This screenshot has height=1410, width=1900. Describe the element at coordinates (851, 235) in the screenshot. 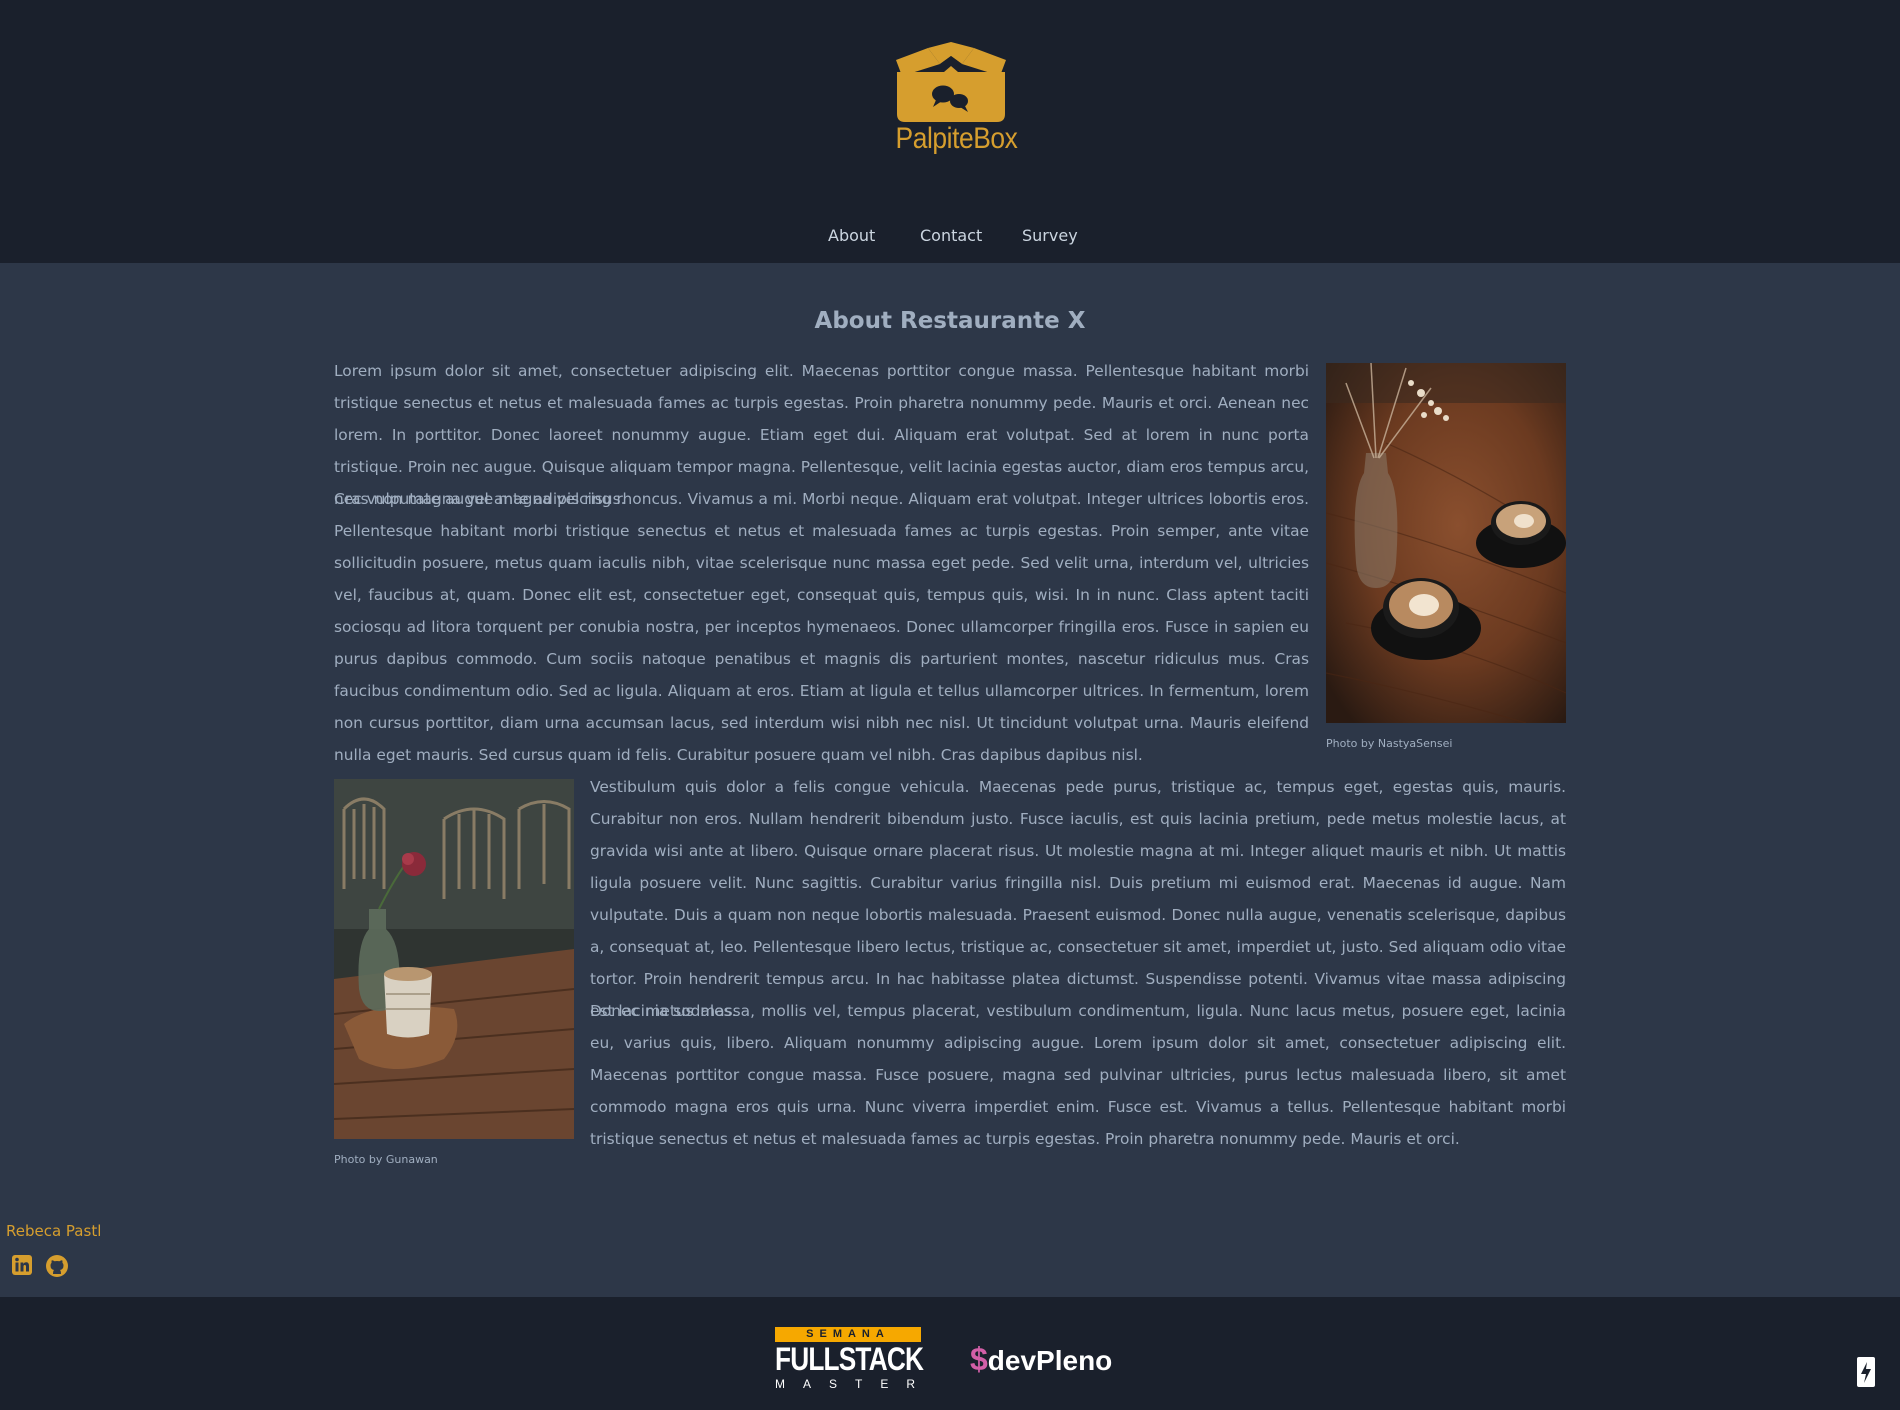

I see `nav-about: About` at that location.